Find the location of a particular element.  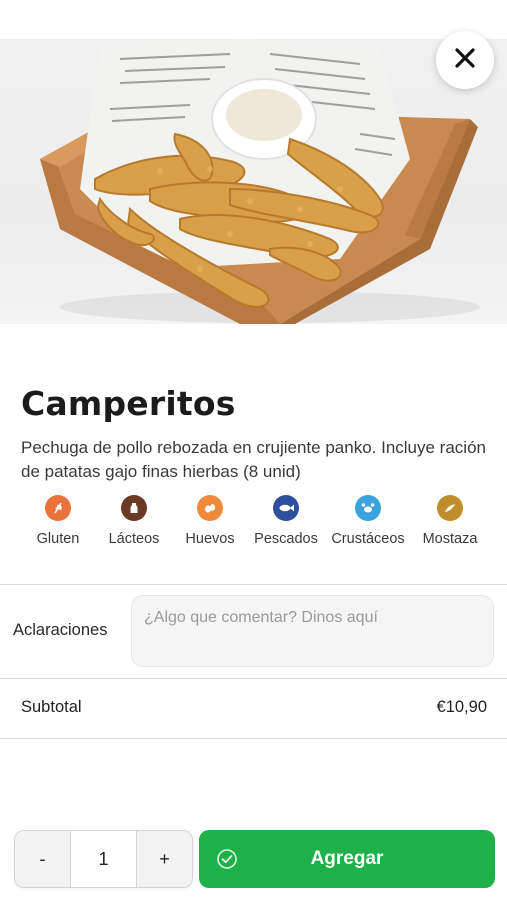

wheat-icon is located at coordinates (58, 508).